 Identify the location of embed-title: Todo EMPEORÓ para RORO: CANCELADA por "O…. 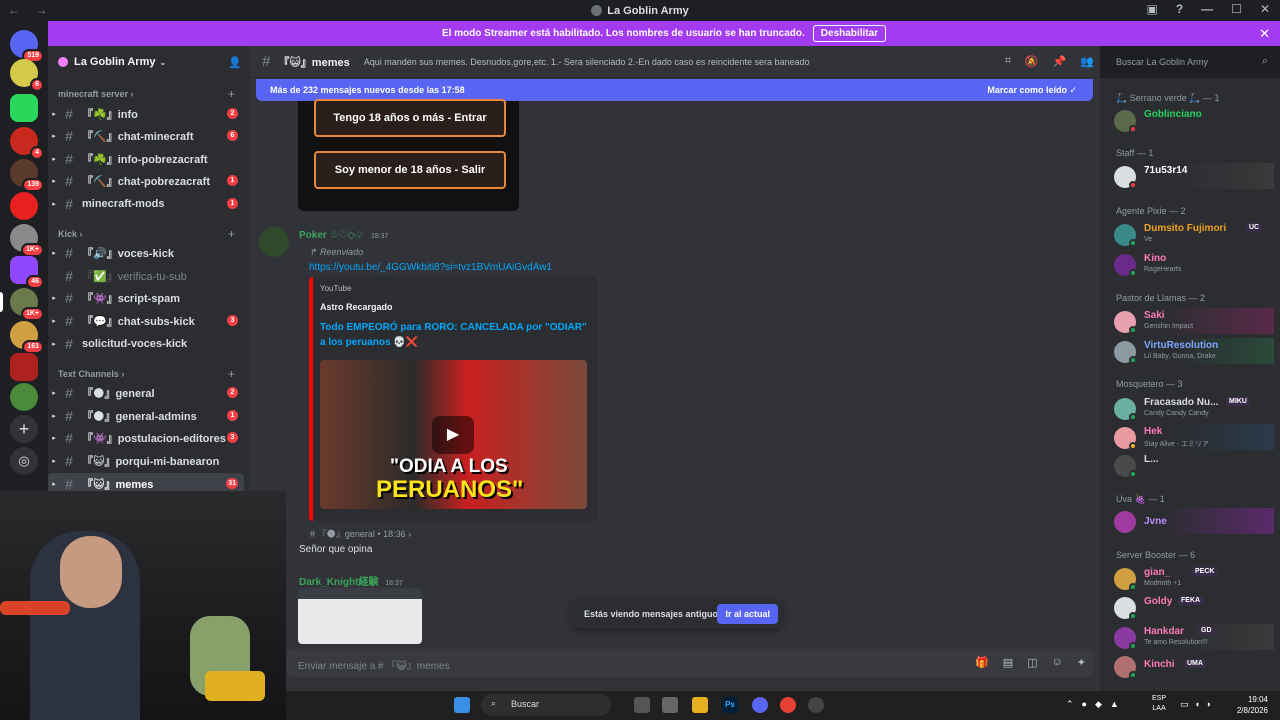
(455, 335).